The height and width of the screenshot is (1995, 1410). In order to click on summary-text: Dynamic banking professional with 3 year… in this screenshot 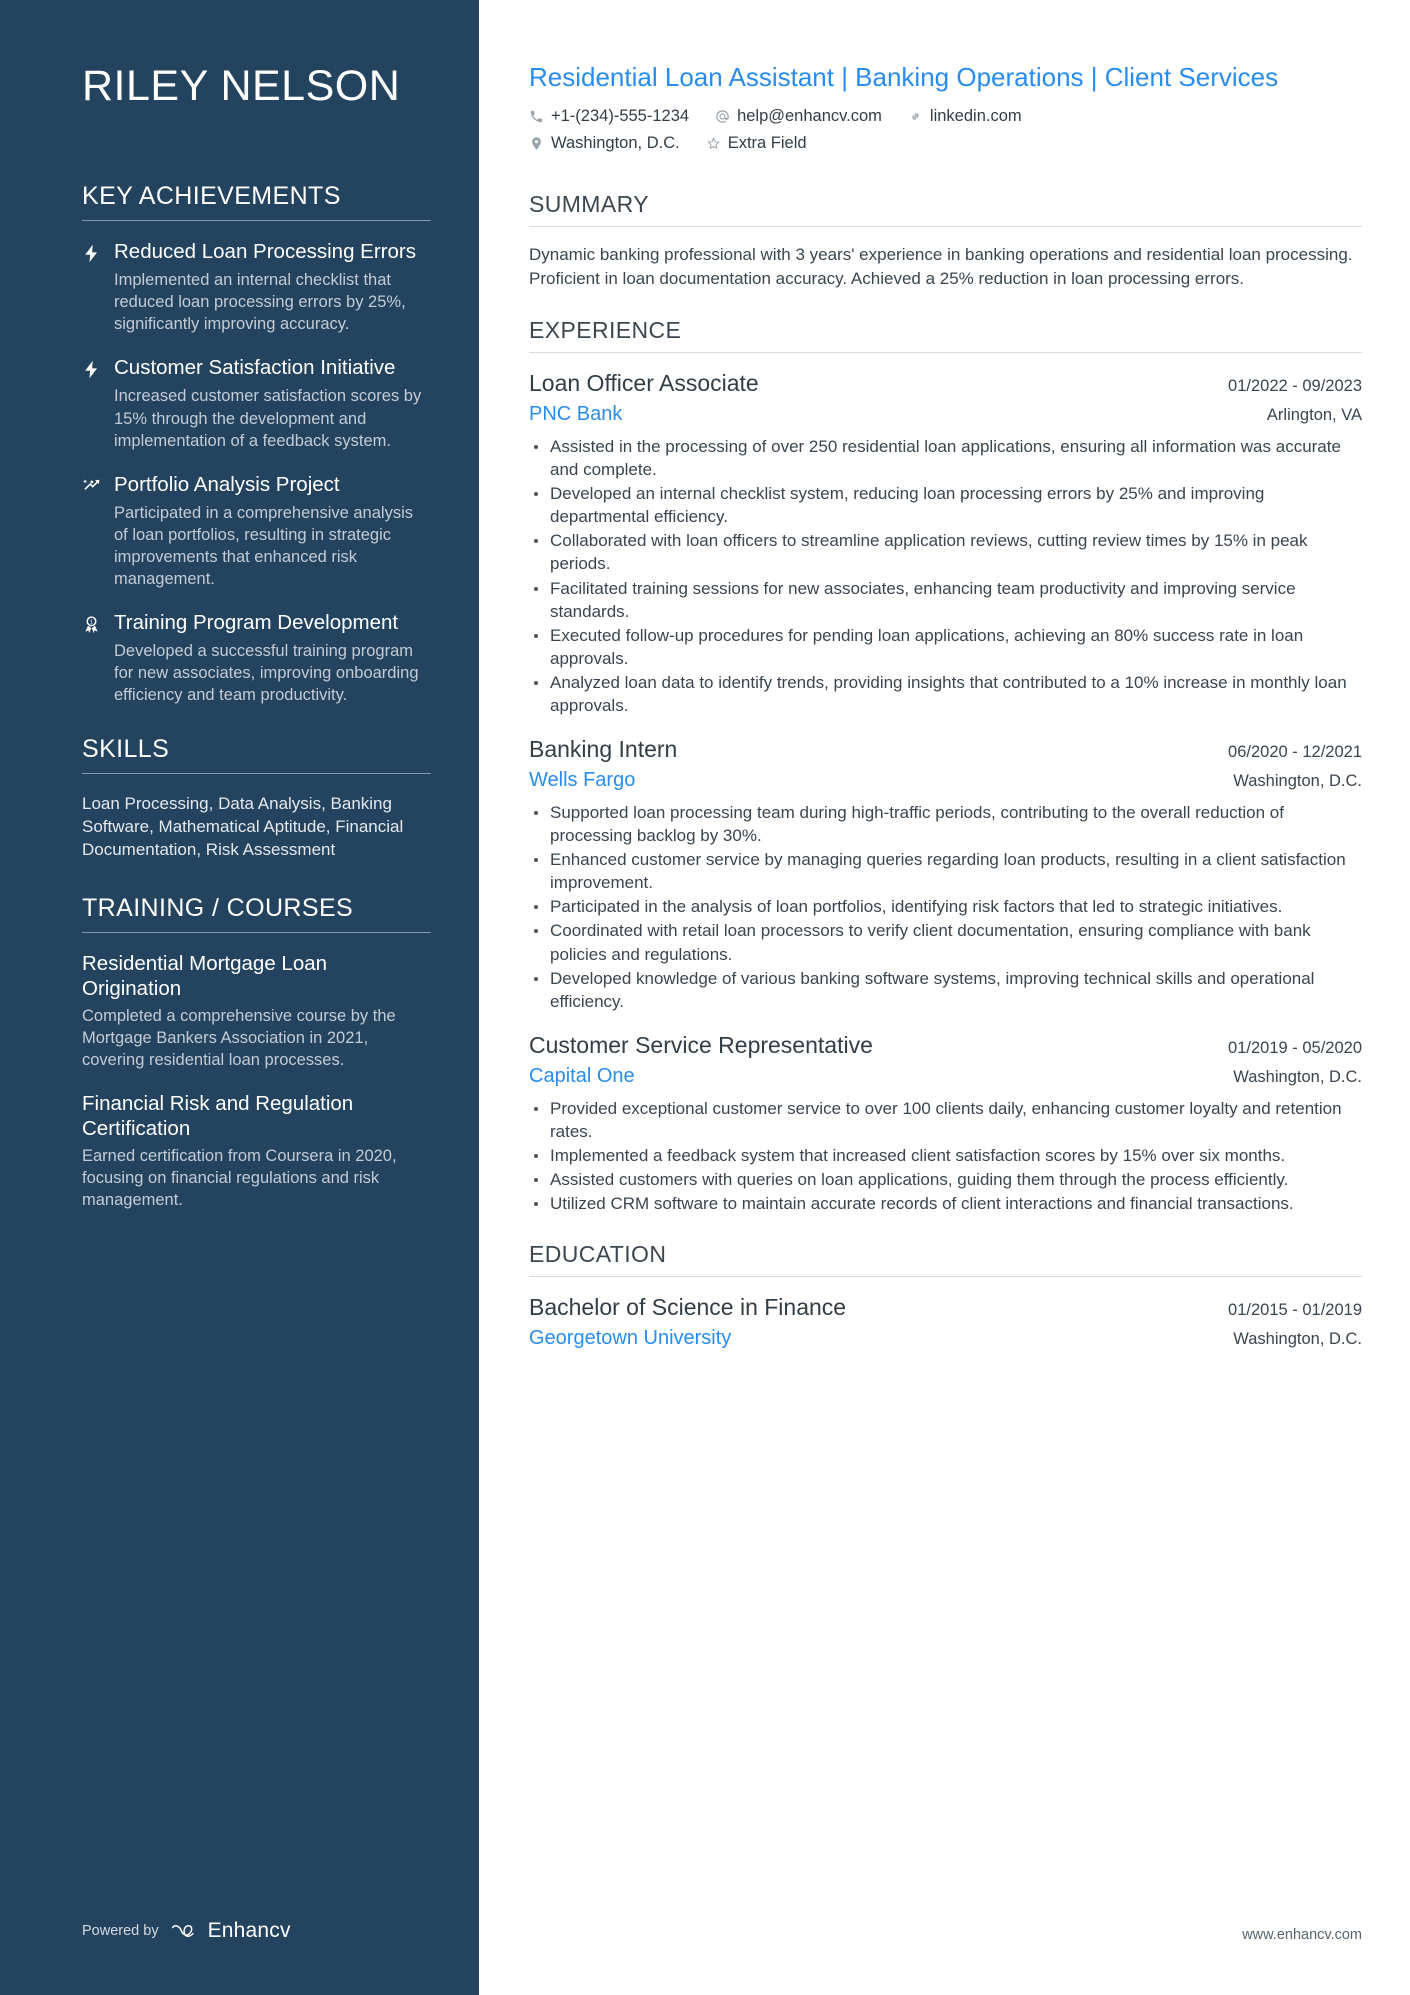, I will do `click(941, 266)`.